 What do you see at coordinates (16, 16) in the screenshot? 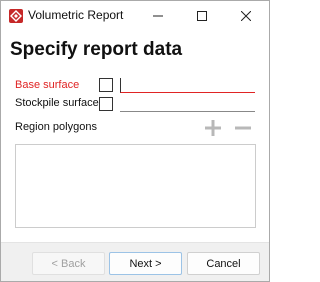
I see `app-logo-icon` at bounding box center [16, 16].